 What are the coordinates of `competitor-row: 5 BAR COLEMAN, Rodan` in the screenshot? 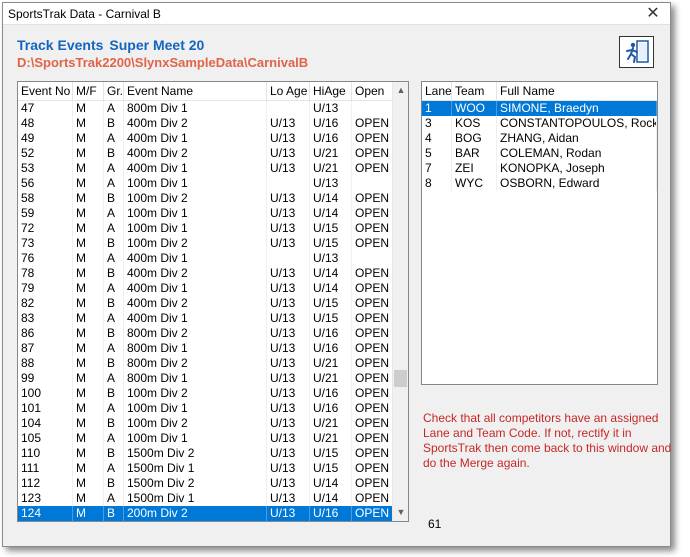 It's located at (539, 153).